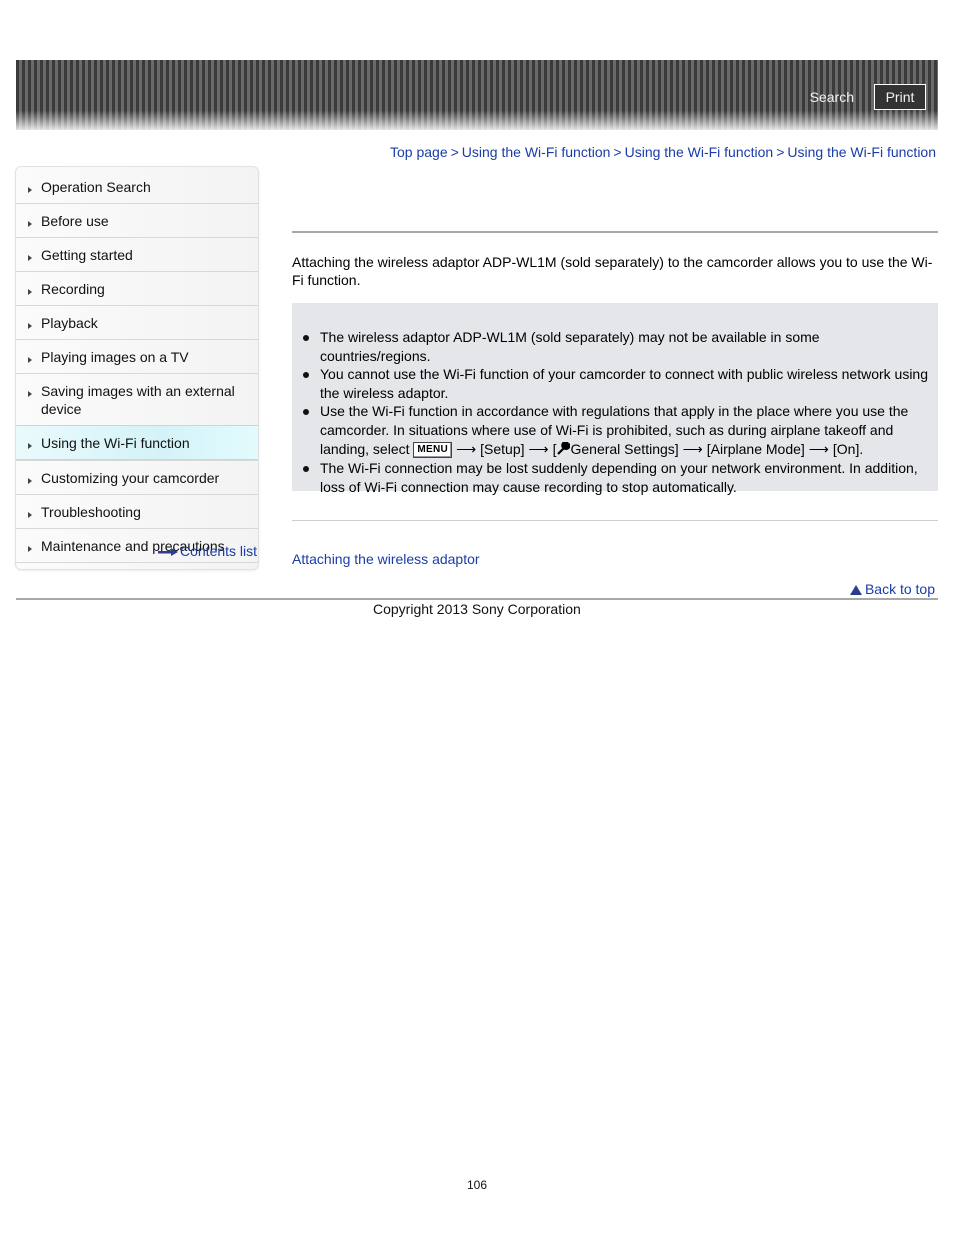  What do you see at coordinates (386, 559) in the screenshot?
I see `related-link-attaching-adaptor: Attaching the wireless adaptor` at bounding box center [386, 559].